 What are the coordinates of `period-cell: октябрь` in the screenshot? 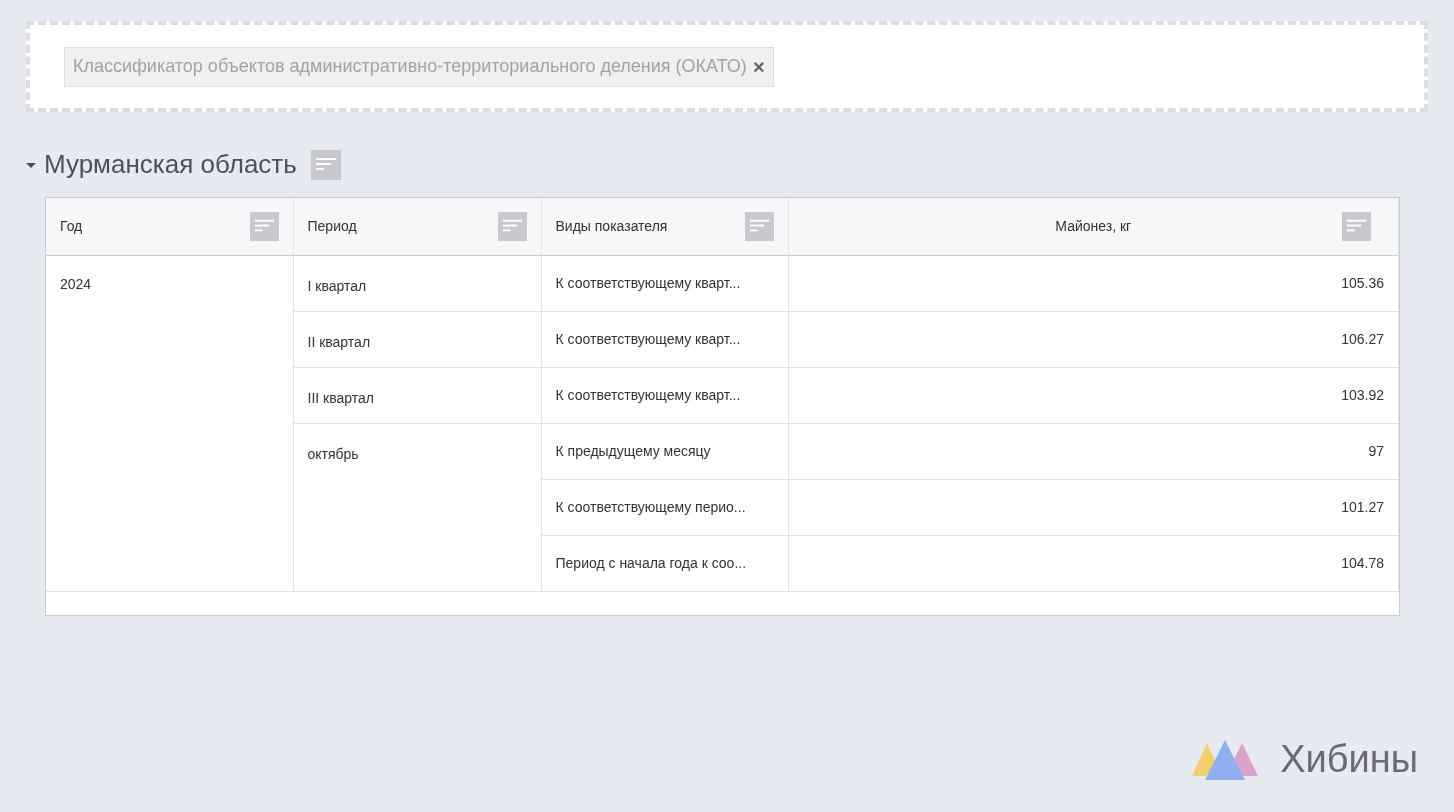 It's located at (333, 453).